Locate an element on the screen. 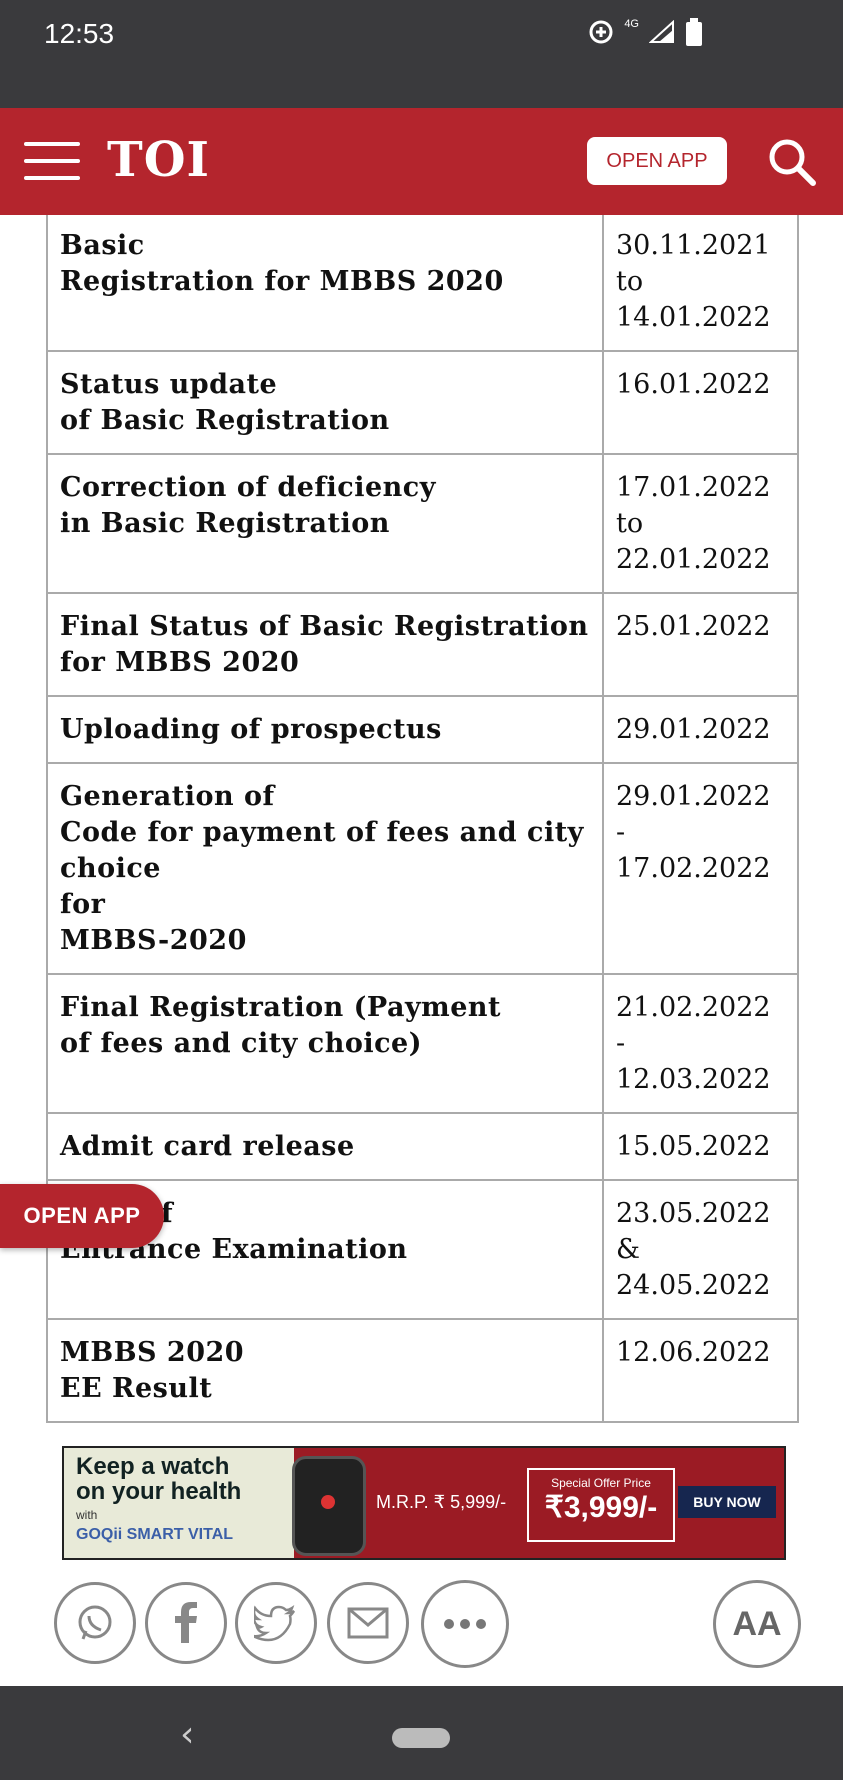 The height and width of the screenshot is (1780, 843). ad-offer-box: Special Offer Price ₹3,999/- is located at coordinates (601, 1505).